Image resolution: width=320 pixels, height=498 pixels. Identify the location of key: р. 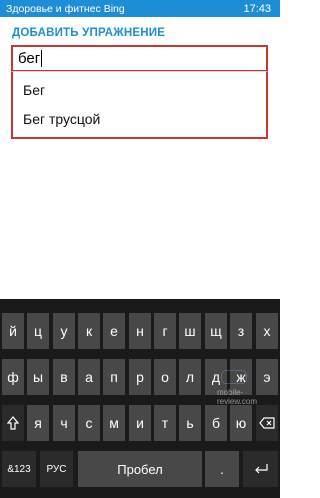
(140, 377).